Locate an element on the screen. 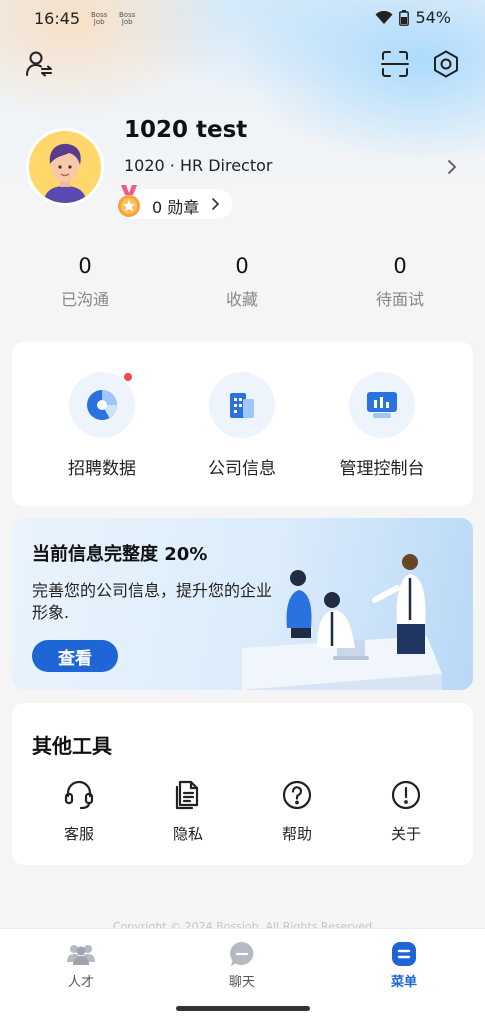 The height and width of the screenshot is (1024, 485). quick-action-recruitment-data: 招聘数据 is located at coordinates (102, 425).